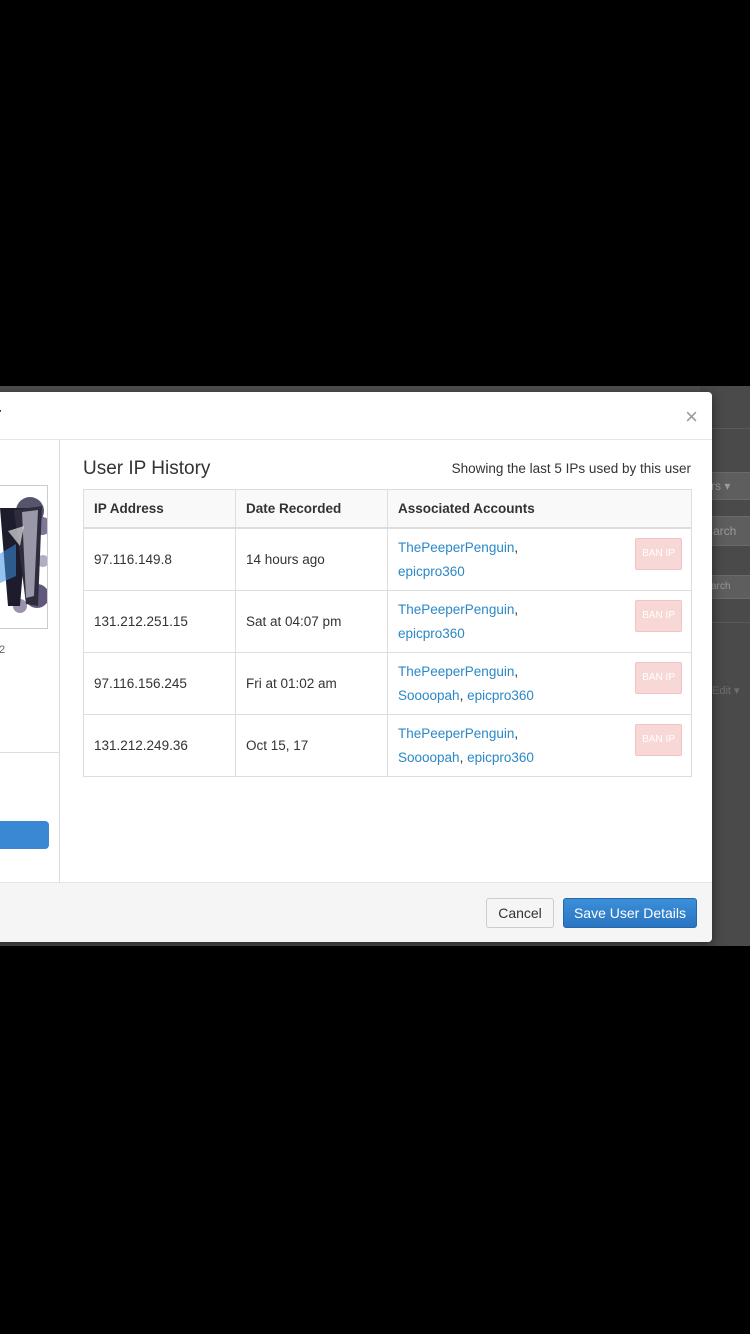 The height and width of the screenshot is (1334, 750). I want to click on profile-caption: 2, so click(3, 650).